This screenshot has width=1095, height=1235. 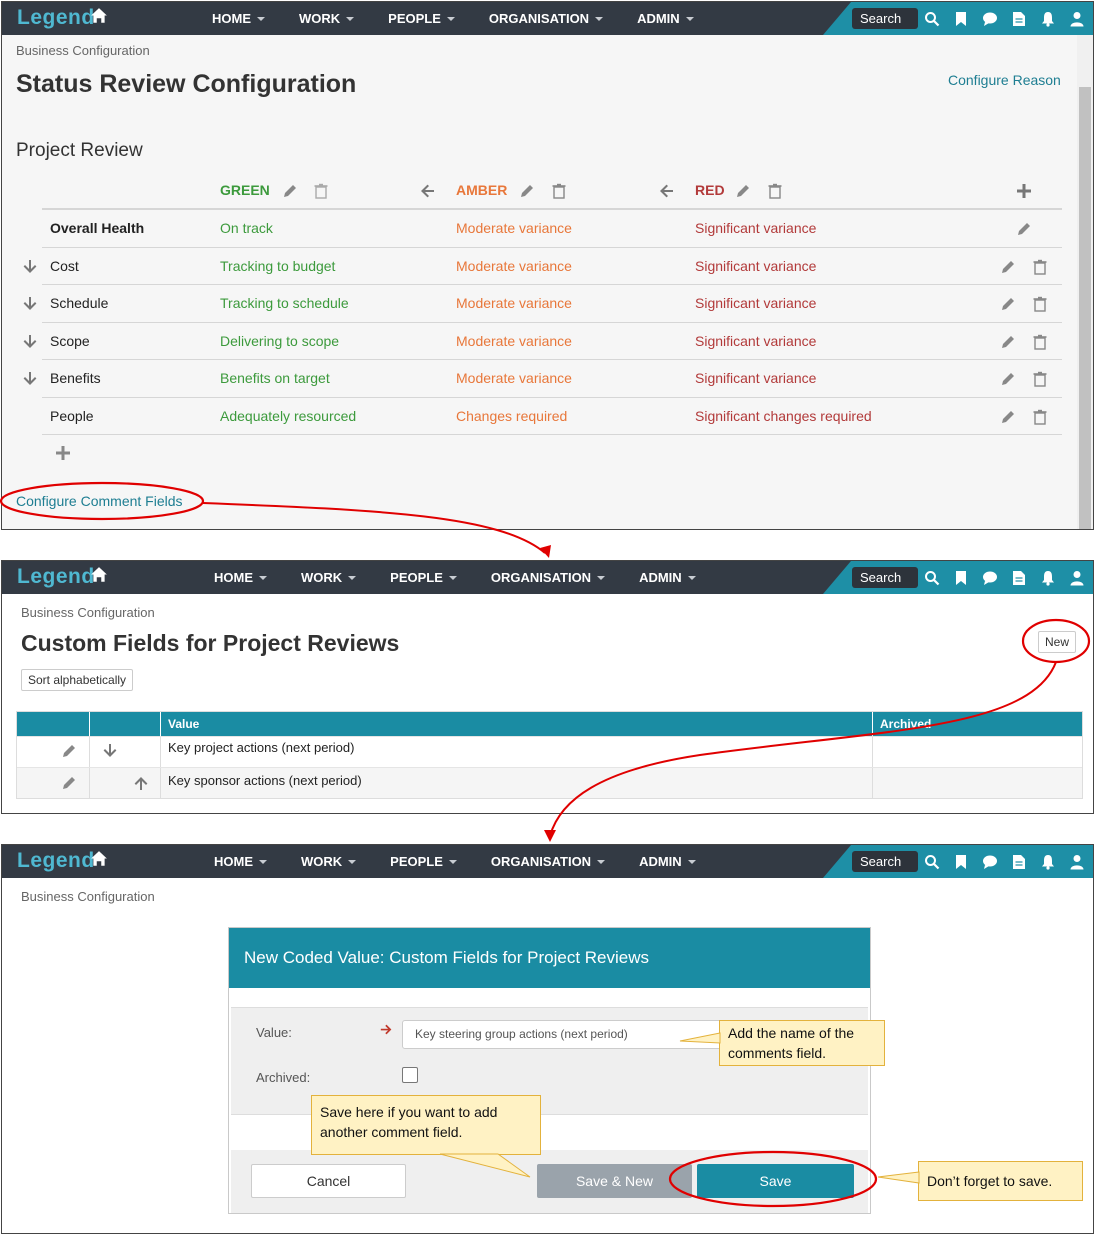 What do you see at coordinates (328, 1181) in the screenshot?
I see `cancel-button: Cancel` at bounding box center [328, 1181].